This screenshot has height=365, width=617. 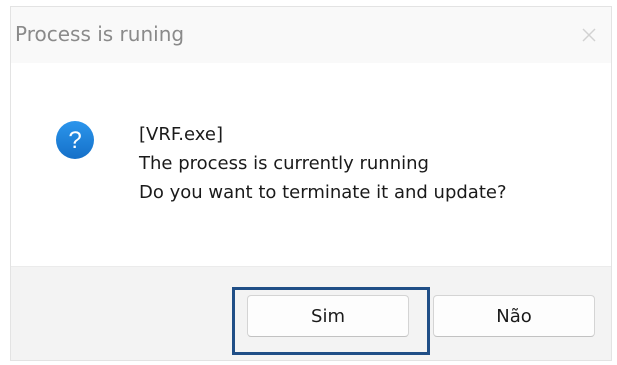 I want to click on message-line-exe: [VRF.exe], so click(x=181, y=134).